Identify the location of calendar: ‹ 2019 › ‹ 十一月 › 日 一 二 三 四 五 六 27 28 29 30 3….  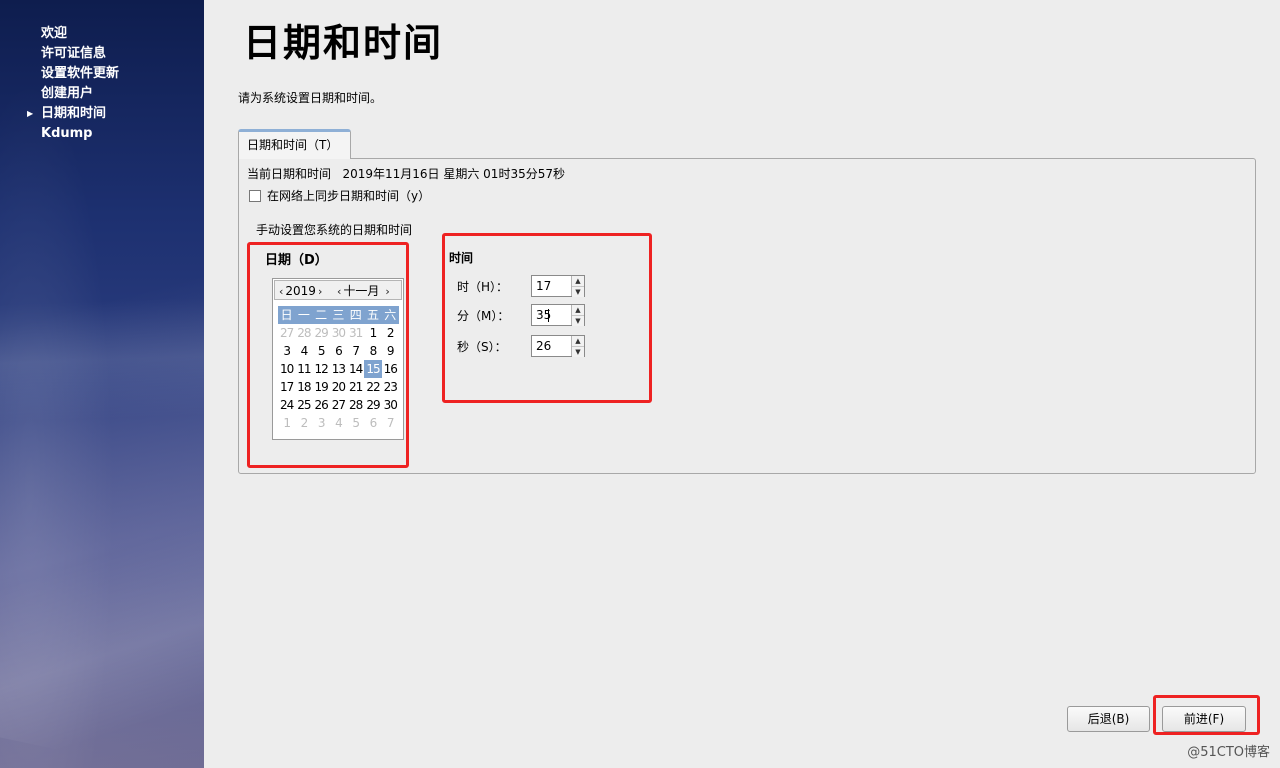
(338, 359).